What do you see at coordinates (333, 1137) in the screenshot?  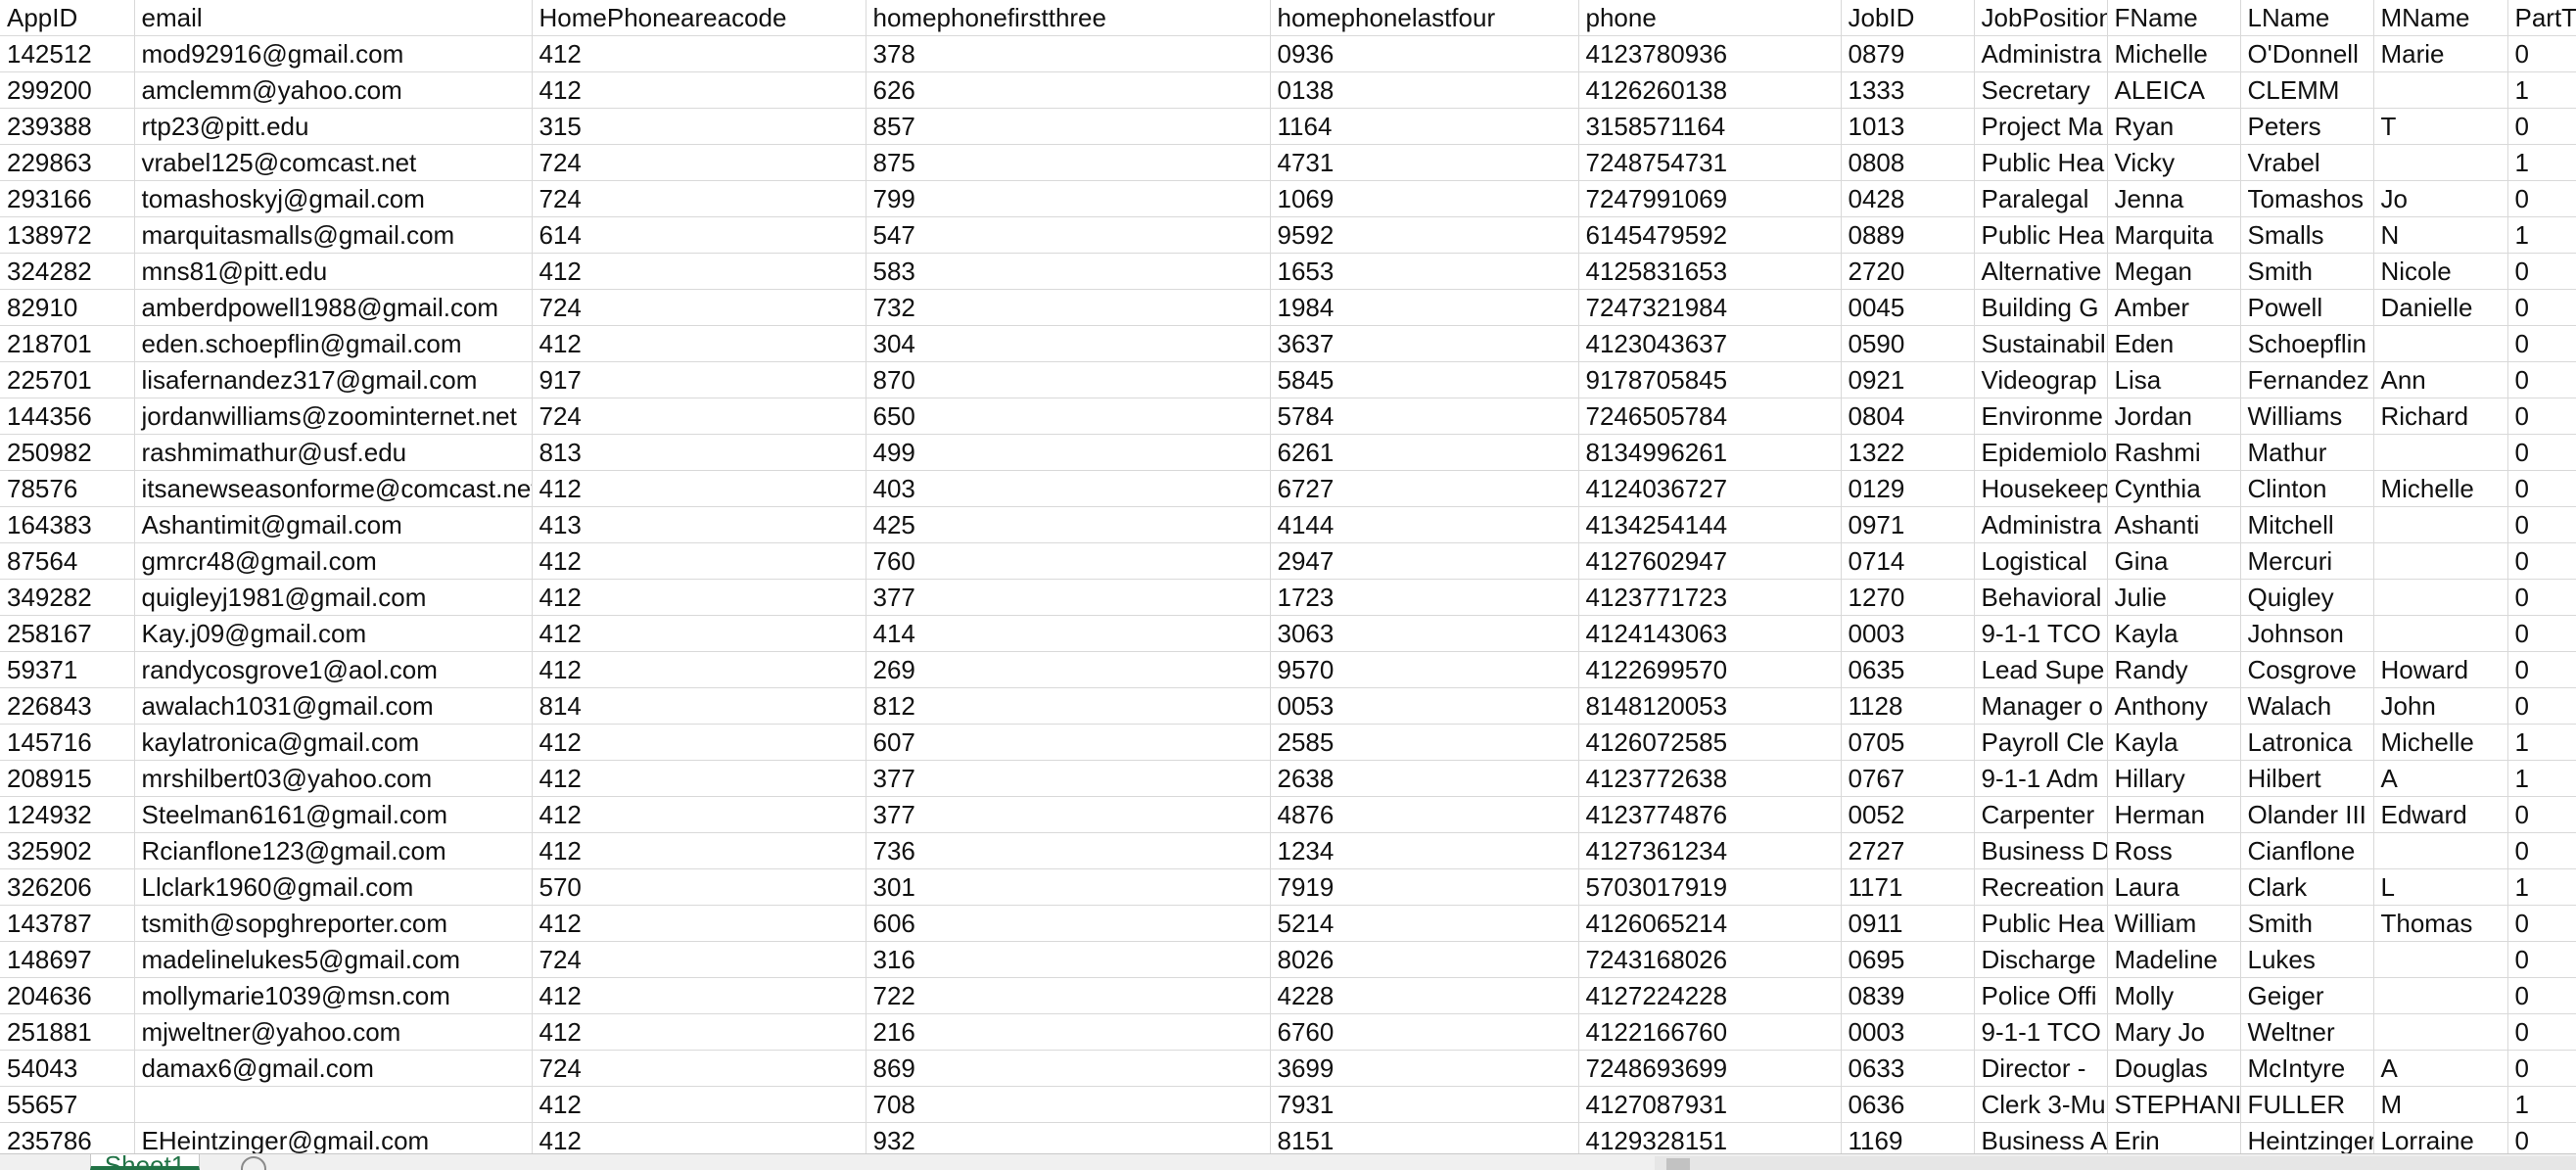 I see `table-cell: EHeintzinger@gmail.com` at bounding box center [333, 1137].